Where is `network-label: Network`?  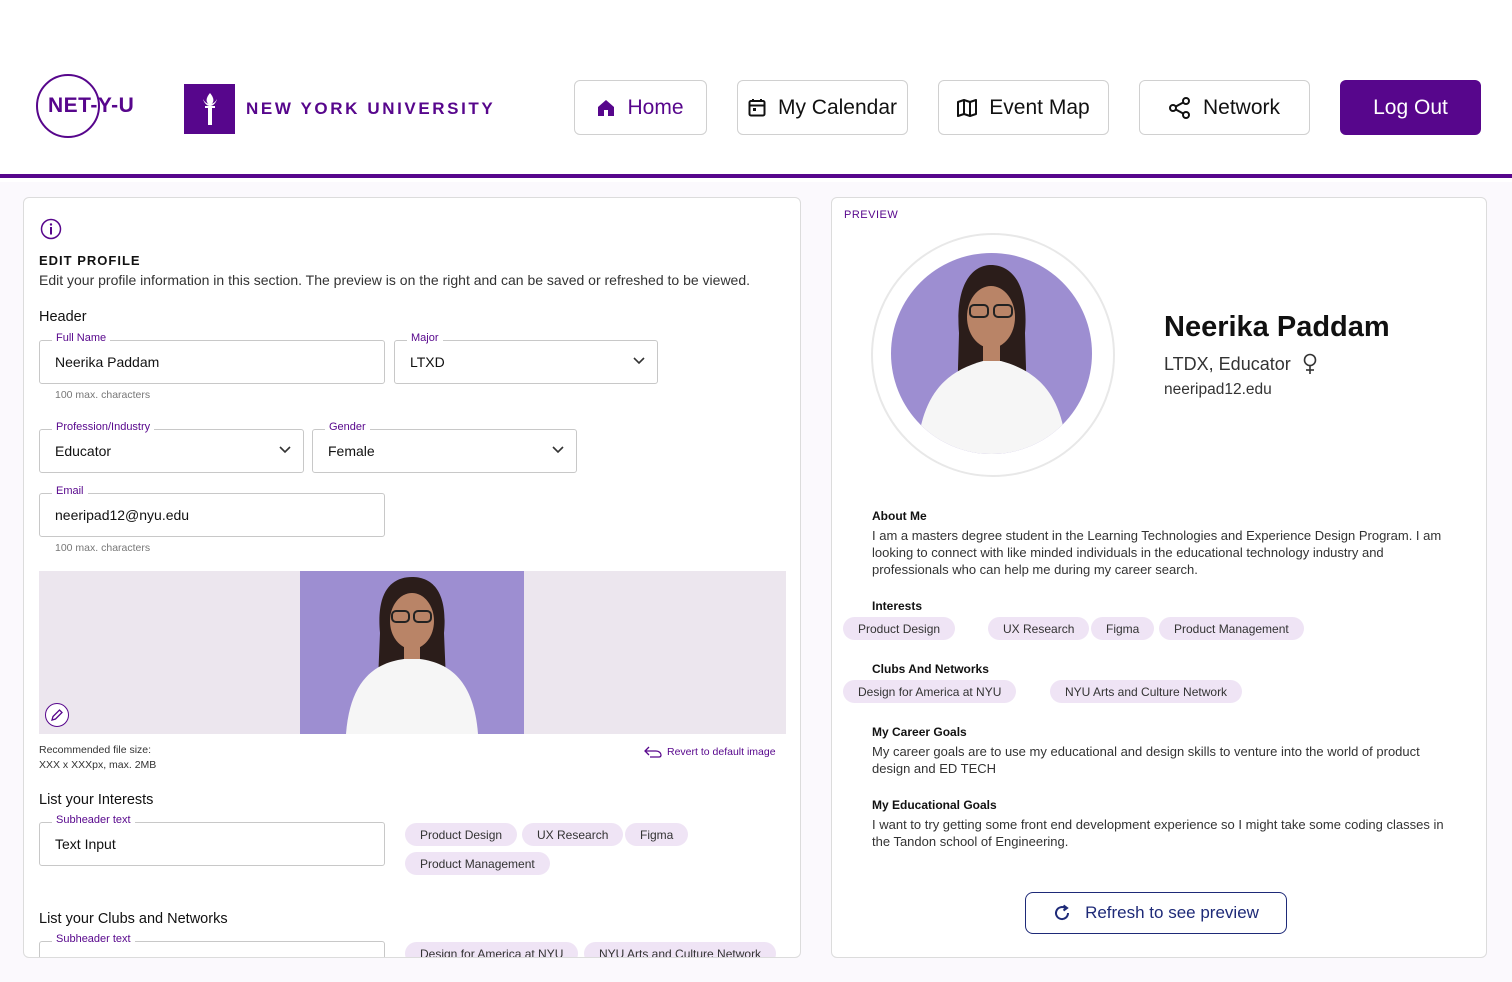
network-label: Network is located at coordinates (1241, 107).